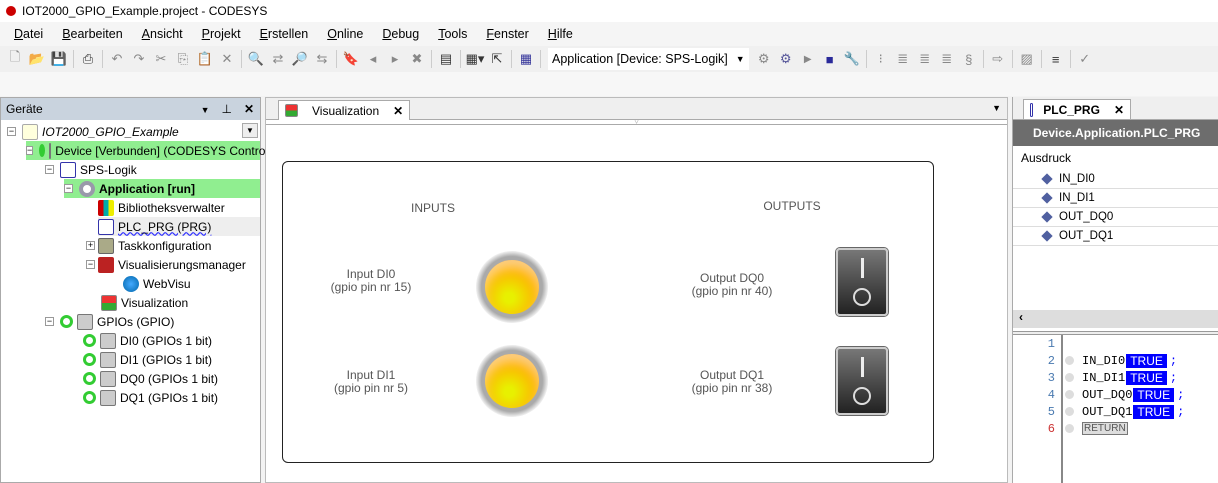 This screenshot has height=483, width=1218. Describe the element at coordinates (250, 130) in the screenshot. I see `tree-dropdown-icon: ▼` at that location.